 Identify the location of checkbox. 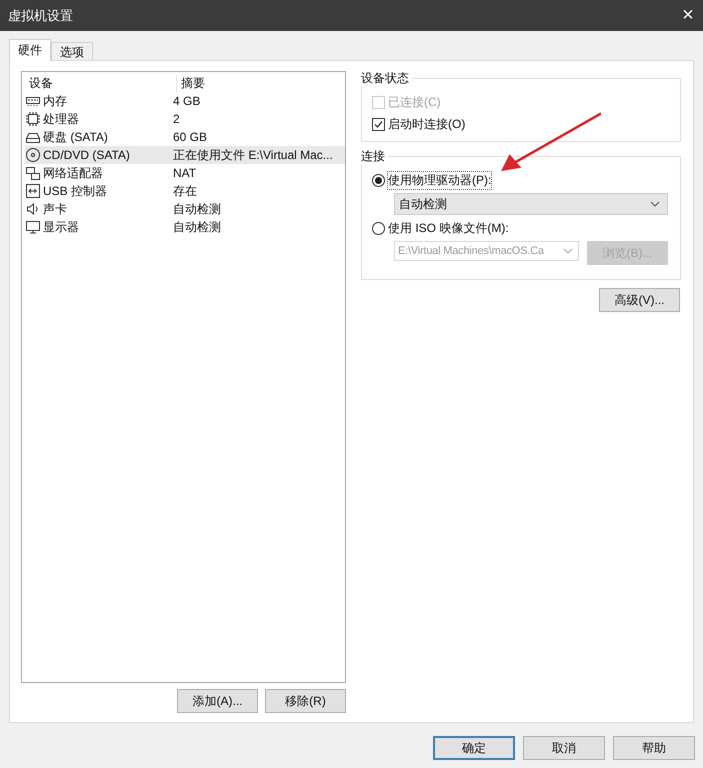
(378, 124).